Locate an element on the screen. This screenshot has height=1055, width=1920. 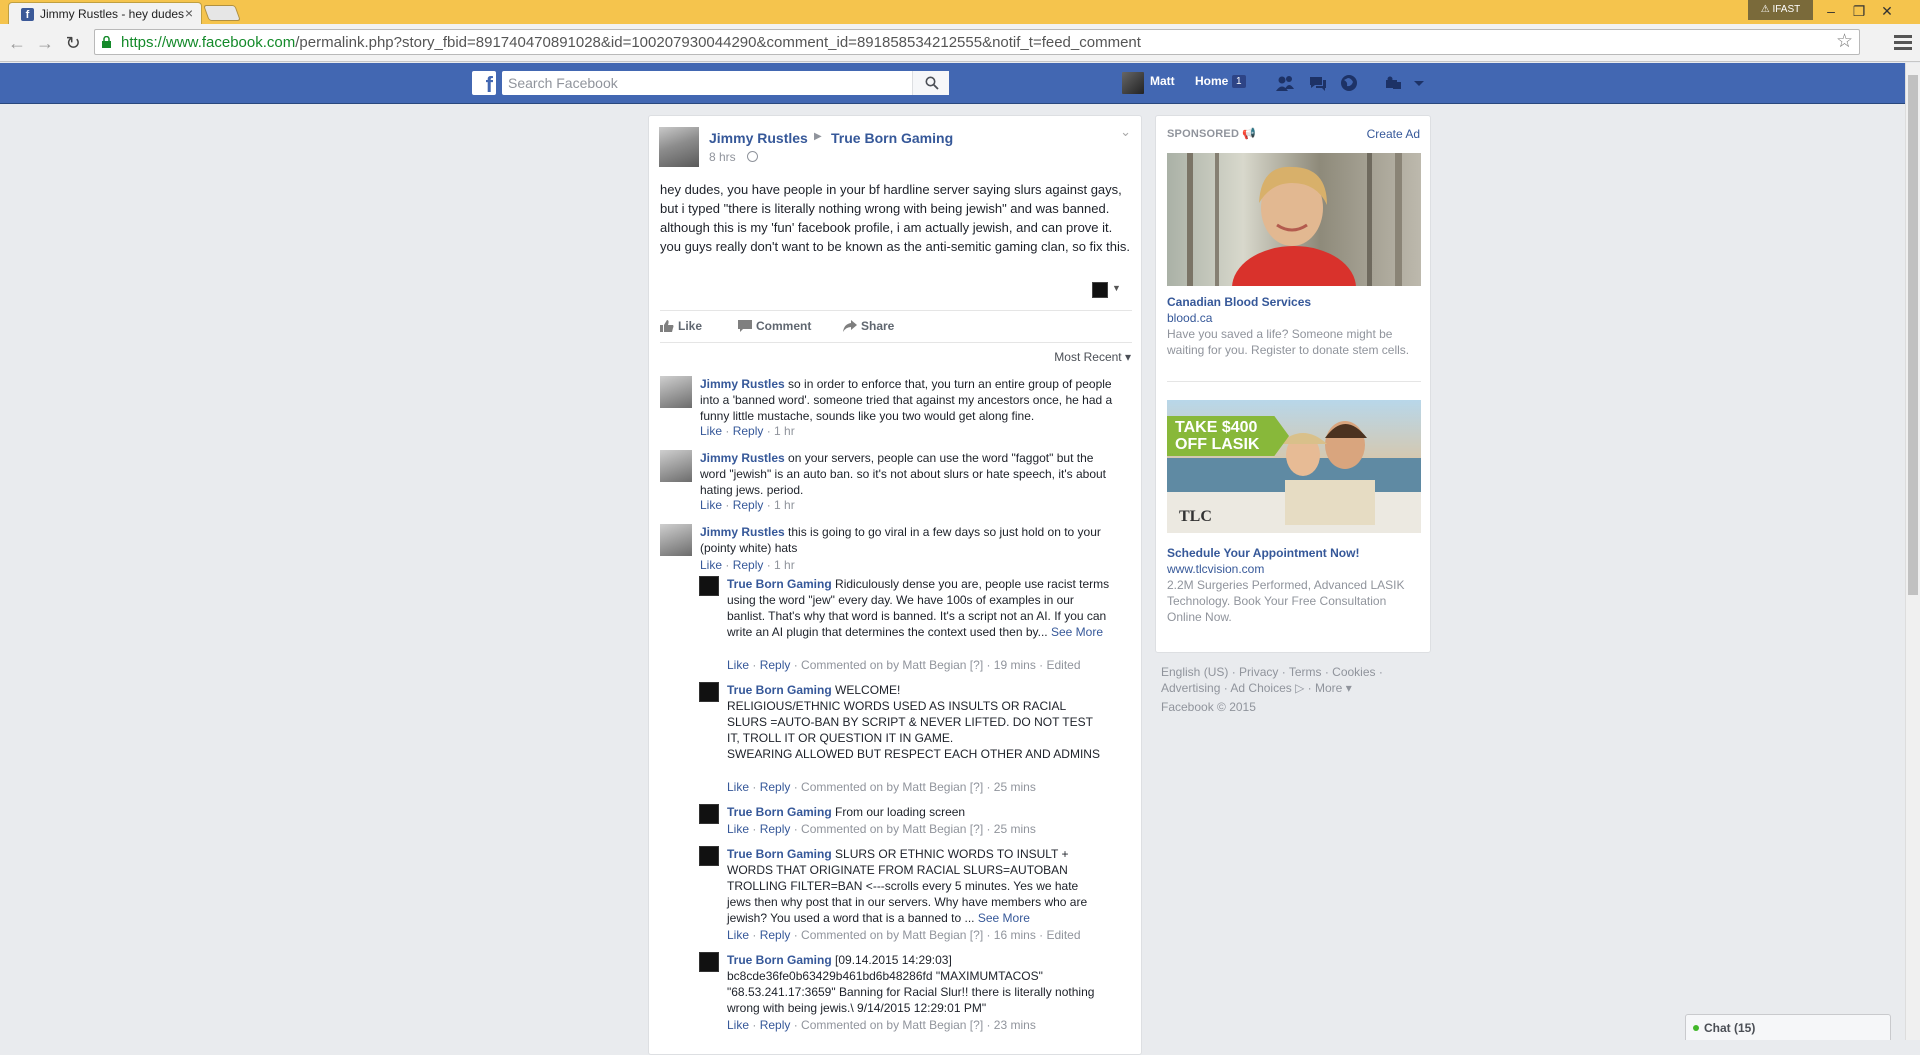
post-as-page-avatar is located at coordinates (1100, 290).